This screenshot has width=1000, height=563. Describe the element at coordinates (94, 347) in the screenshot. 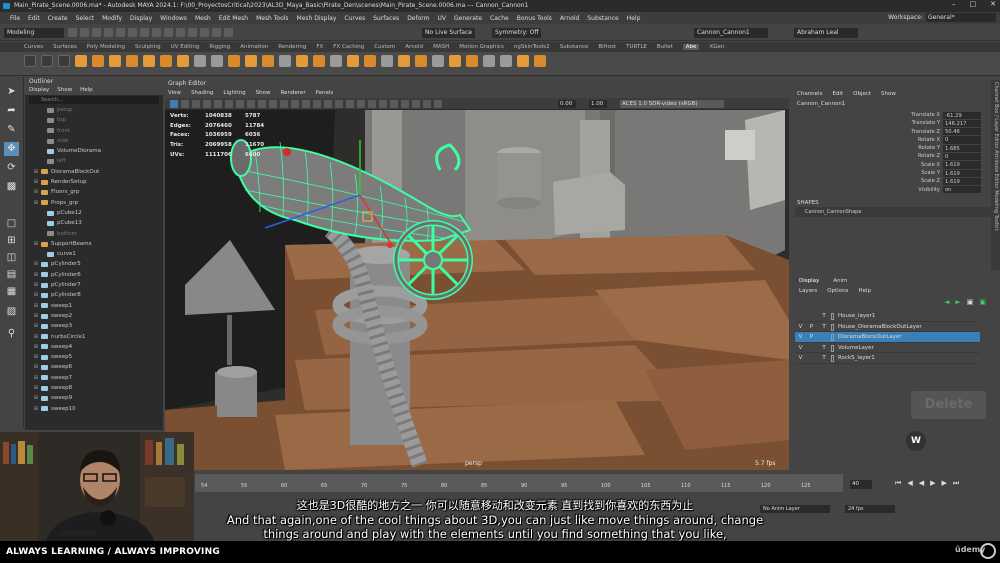

I see `outliner-item: ⊞ sweep4` at that location.